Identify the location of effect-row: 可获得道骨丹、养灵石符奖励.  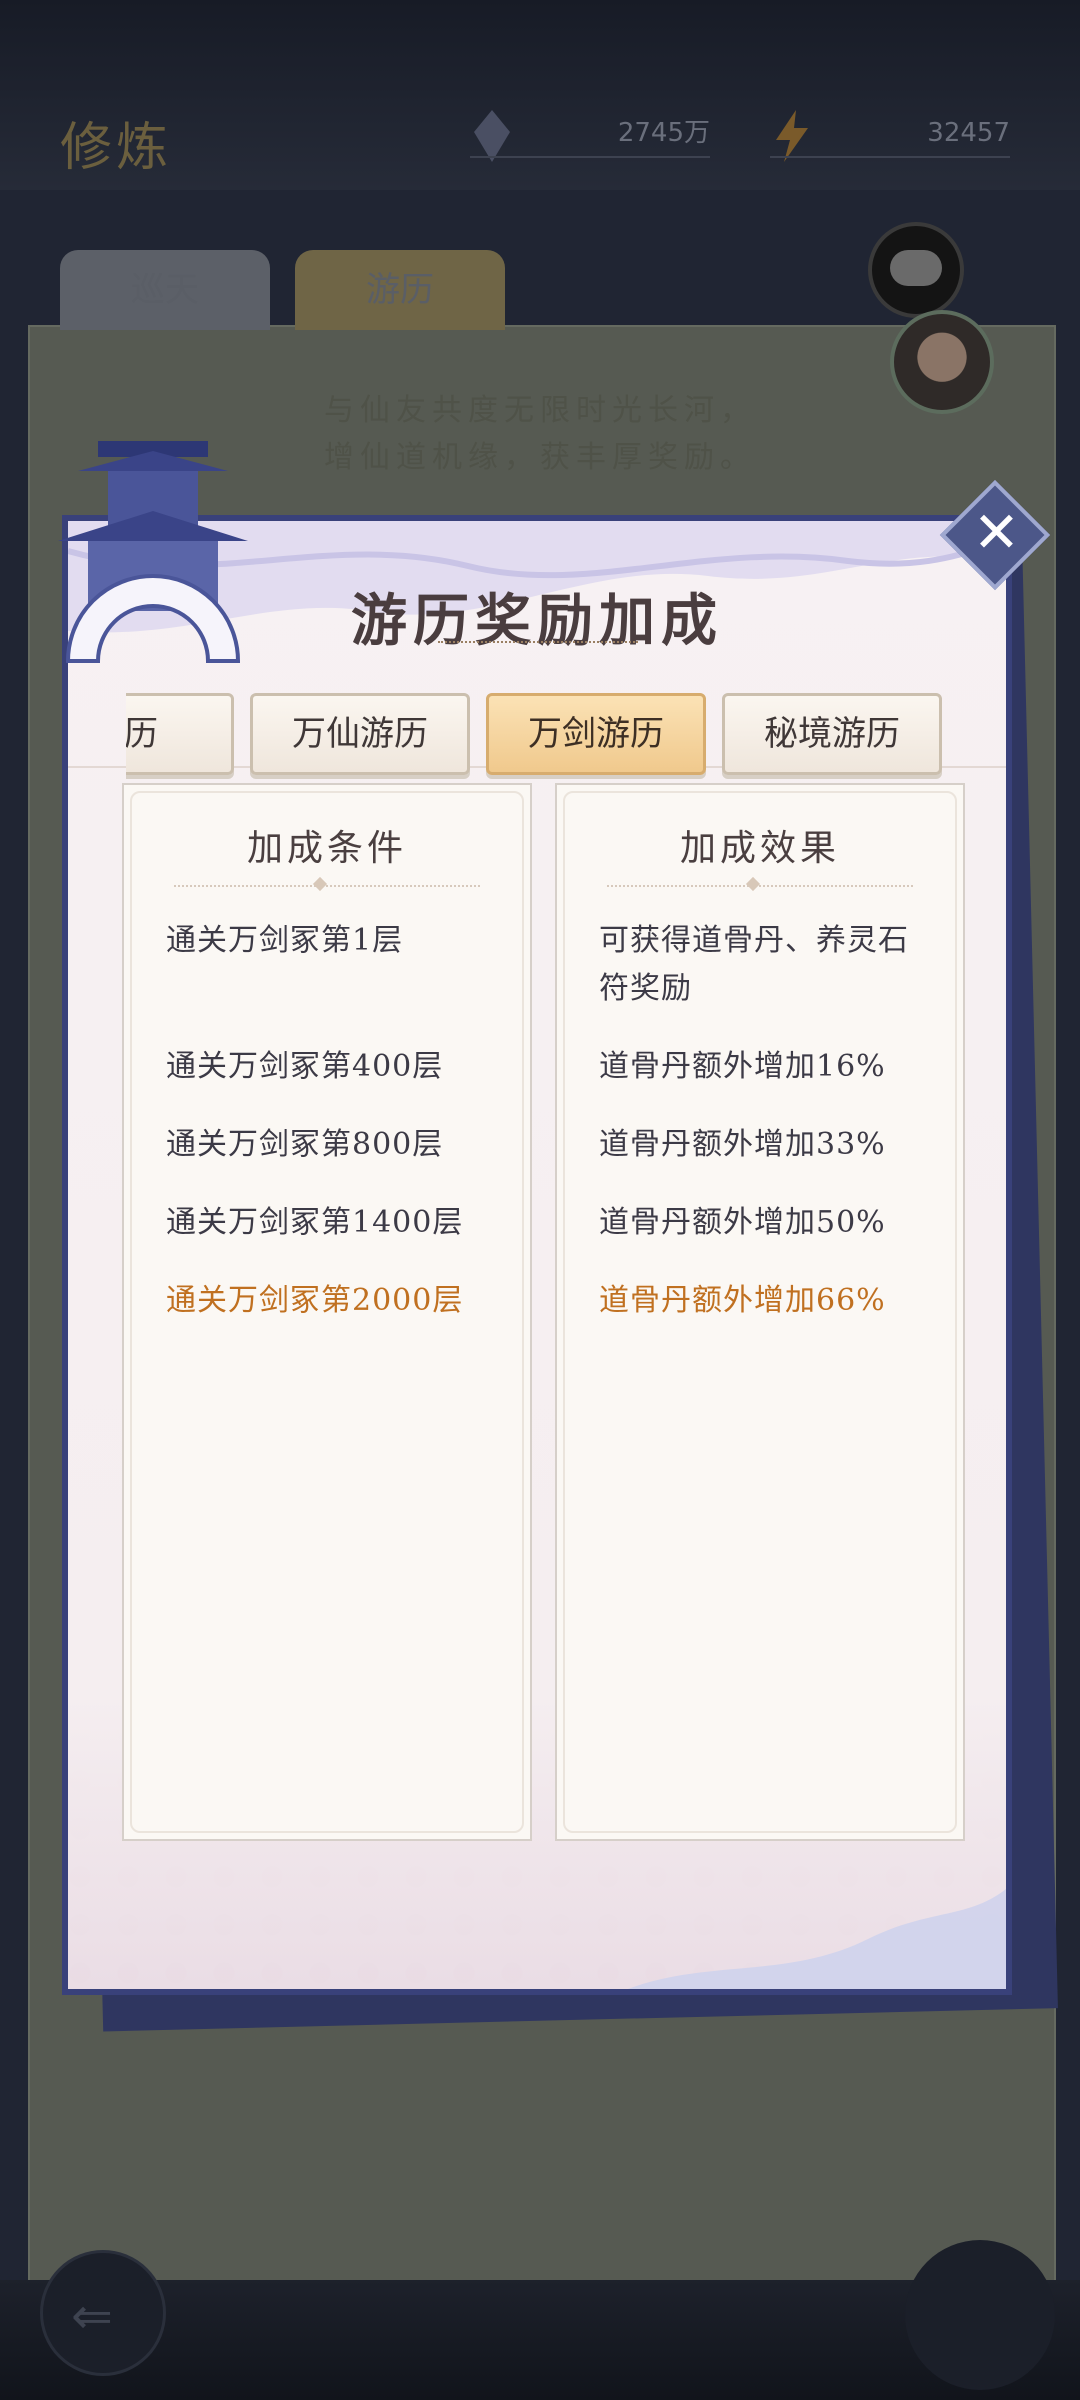
(754, 964).